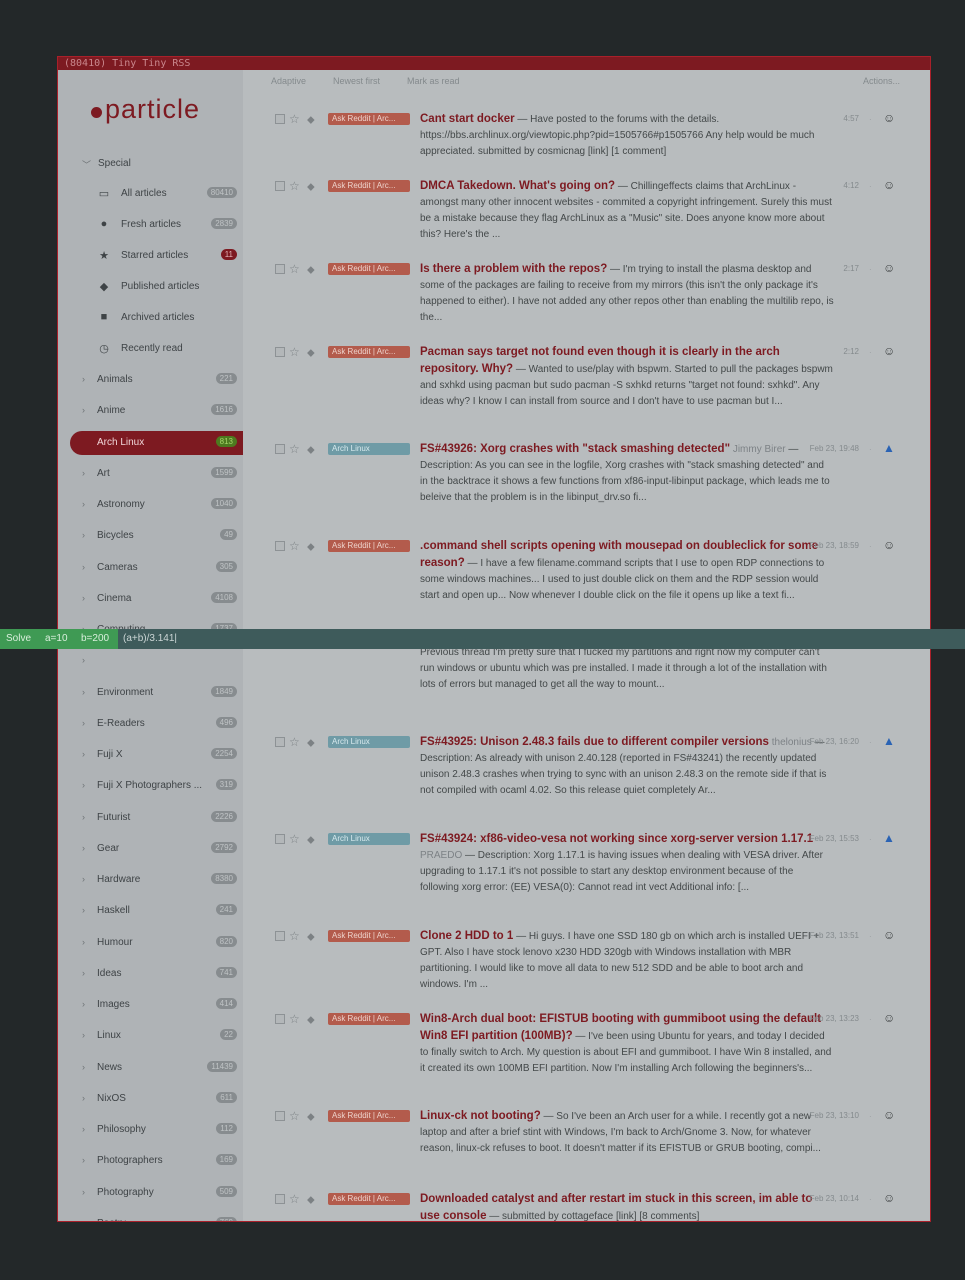 The height and width of the screenshot is (1280, 965). I want to click on sidebar-item-feed: › Poetry 769, so click(150, 1216).